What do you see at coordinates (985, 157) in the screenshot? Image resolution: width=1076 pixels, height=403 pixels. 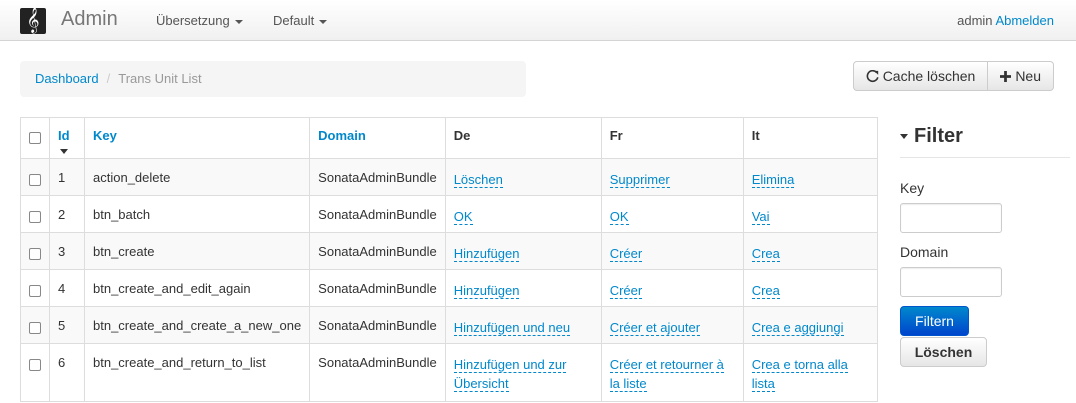 I see `filter-divider` at bounding box center [985, 157].